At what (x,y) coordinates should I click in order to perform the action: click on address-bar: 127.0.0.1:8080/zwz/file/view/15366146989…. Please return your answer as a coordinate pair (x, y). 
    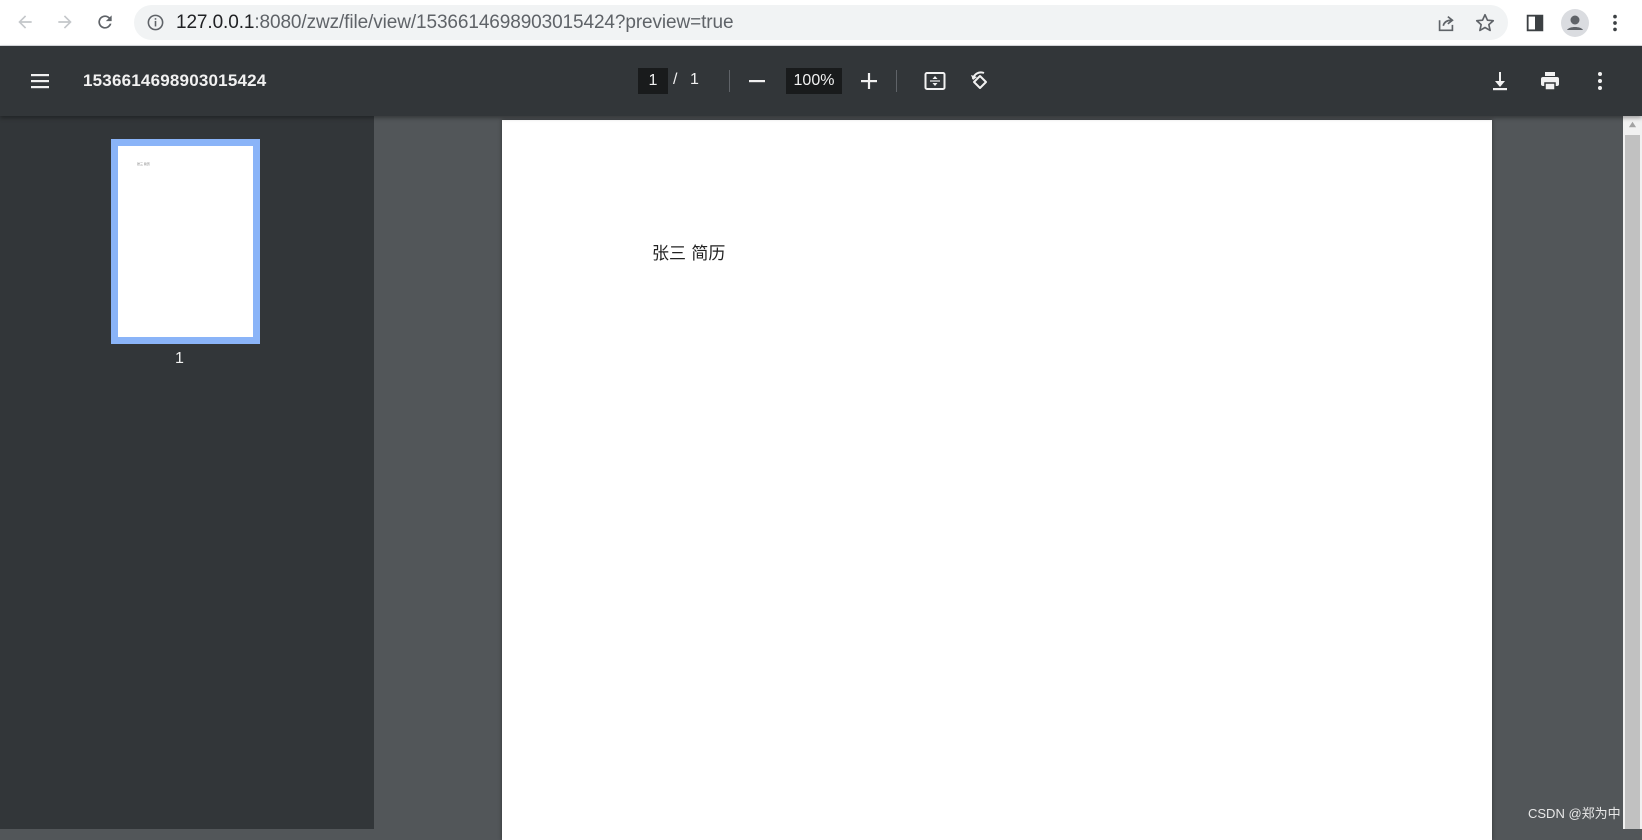
    Looking at the image, I should click on (821, 22).